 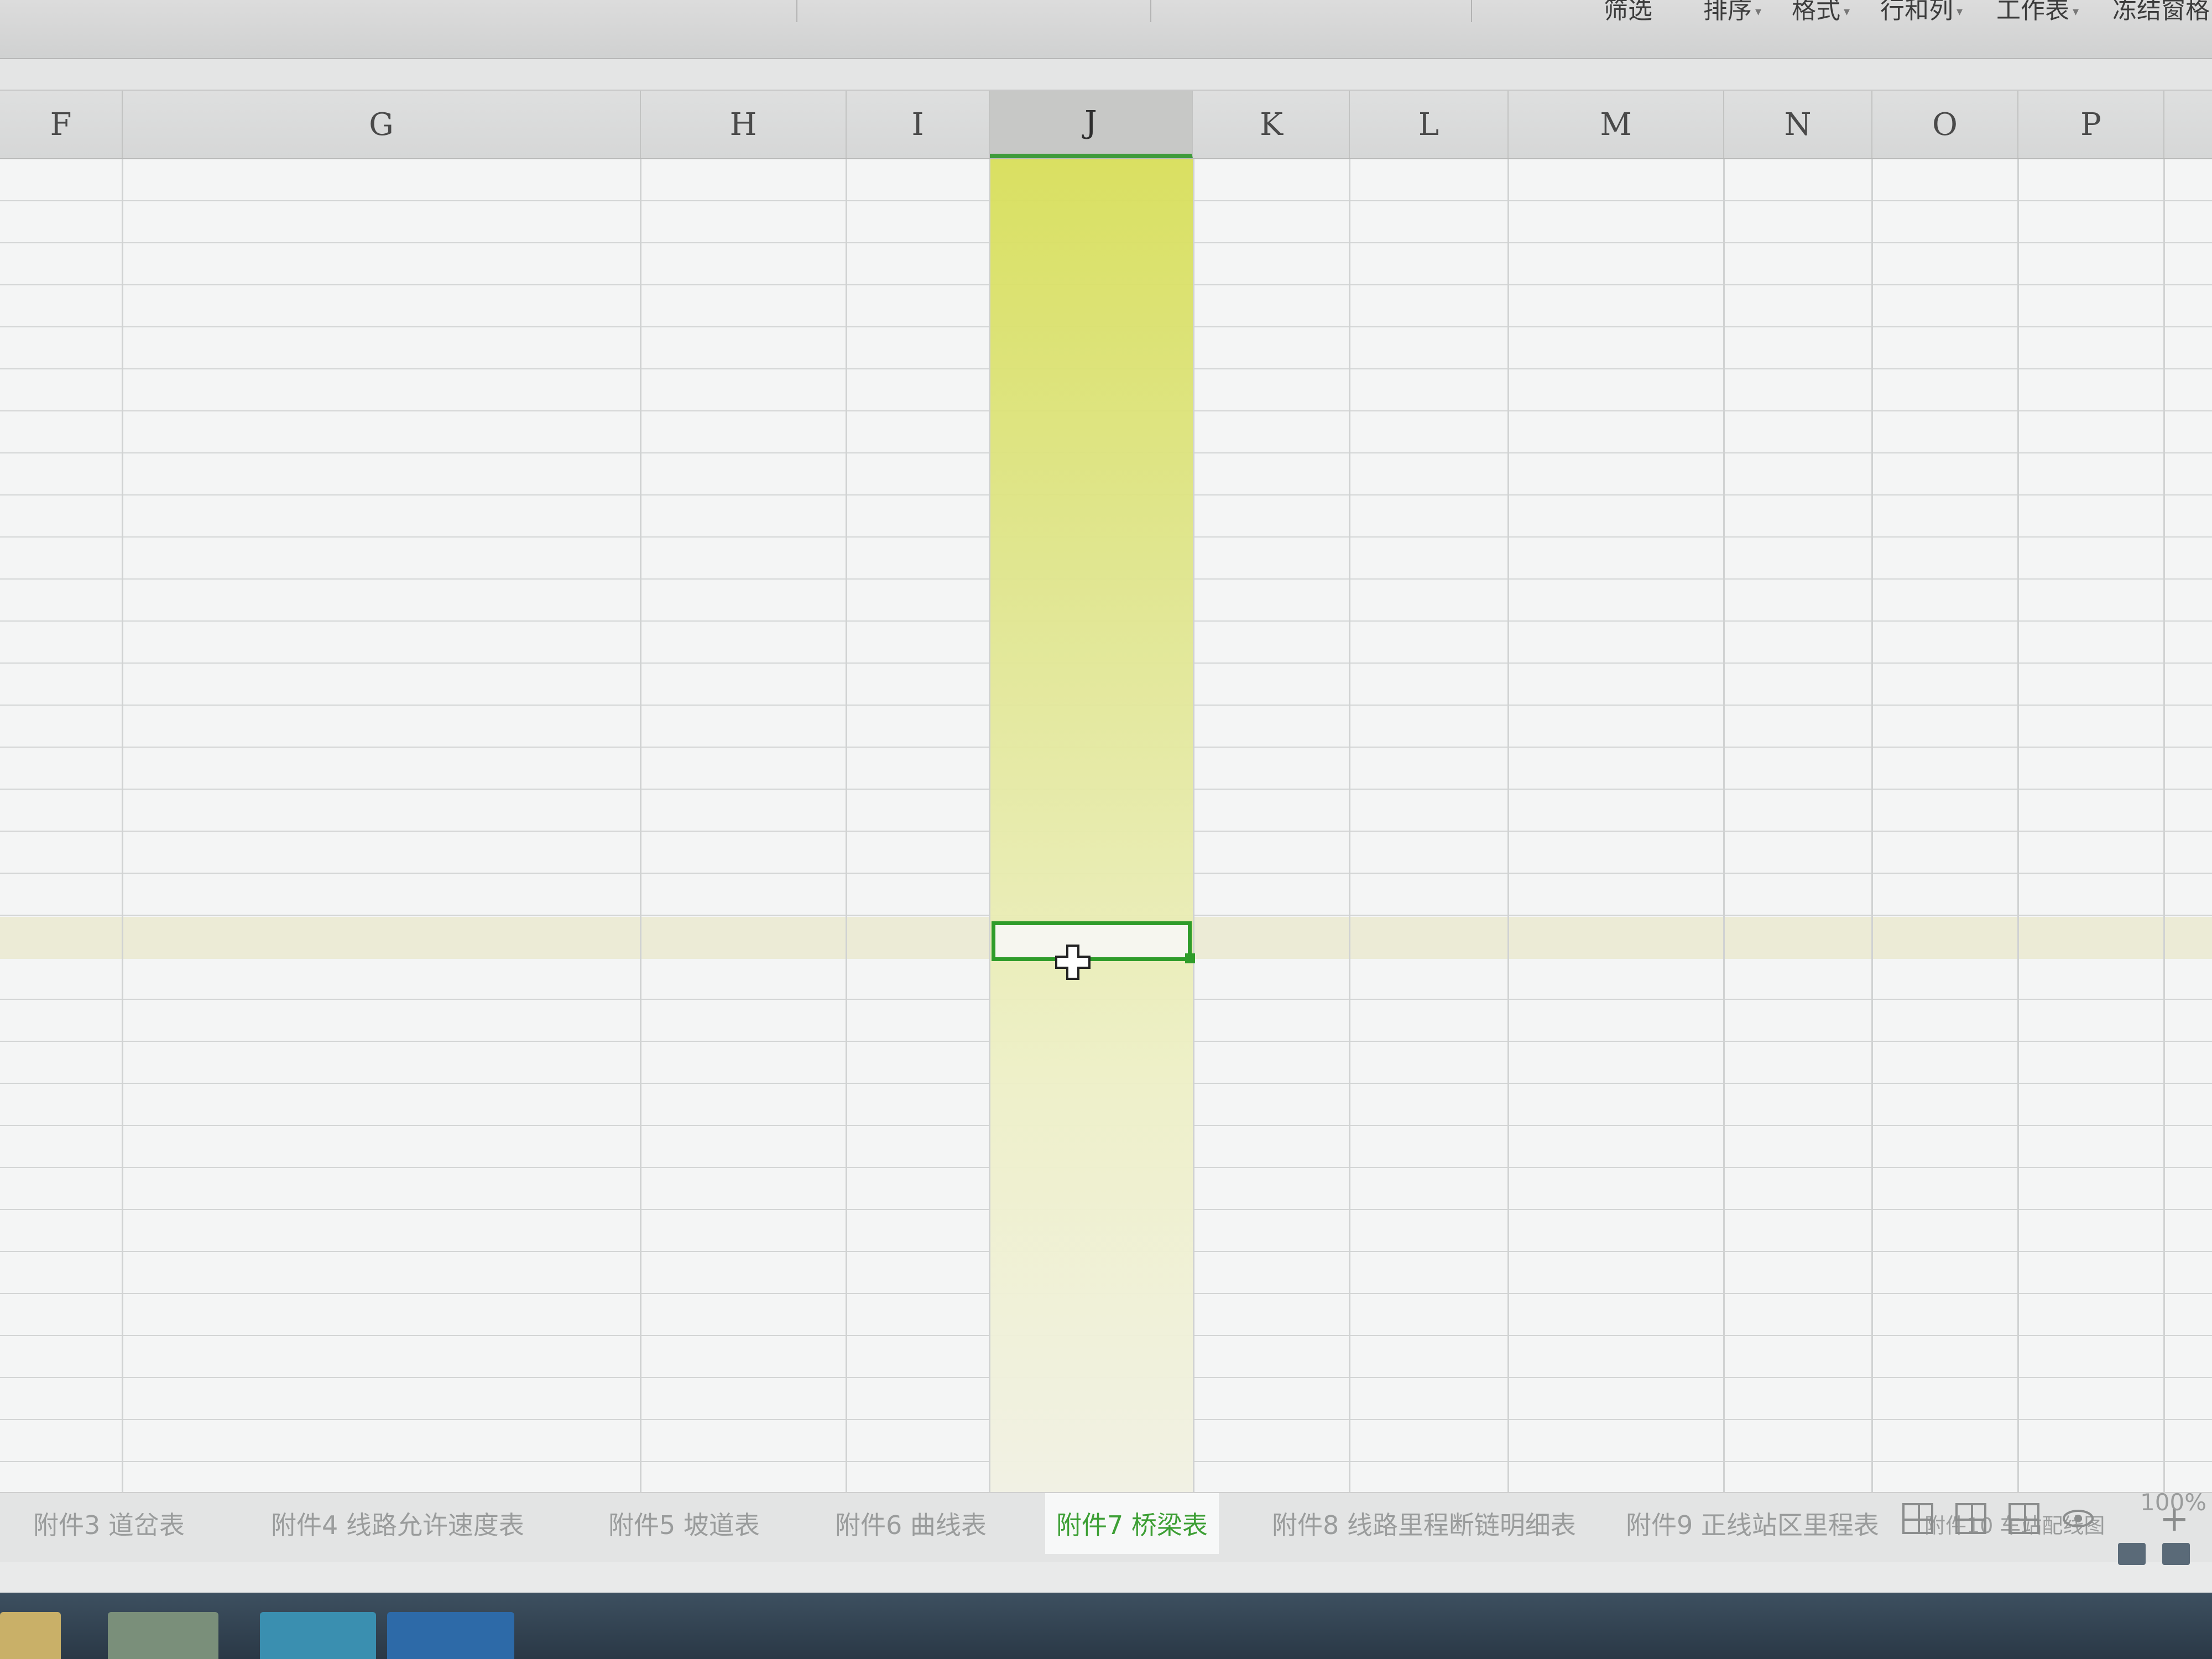 What do you see at coordinates (1132, 1524) in the screenshot?
I see `sheet-tab-active: 附件7 桥梁表` at bounding box center [1132, 1524].